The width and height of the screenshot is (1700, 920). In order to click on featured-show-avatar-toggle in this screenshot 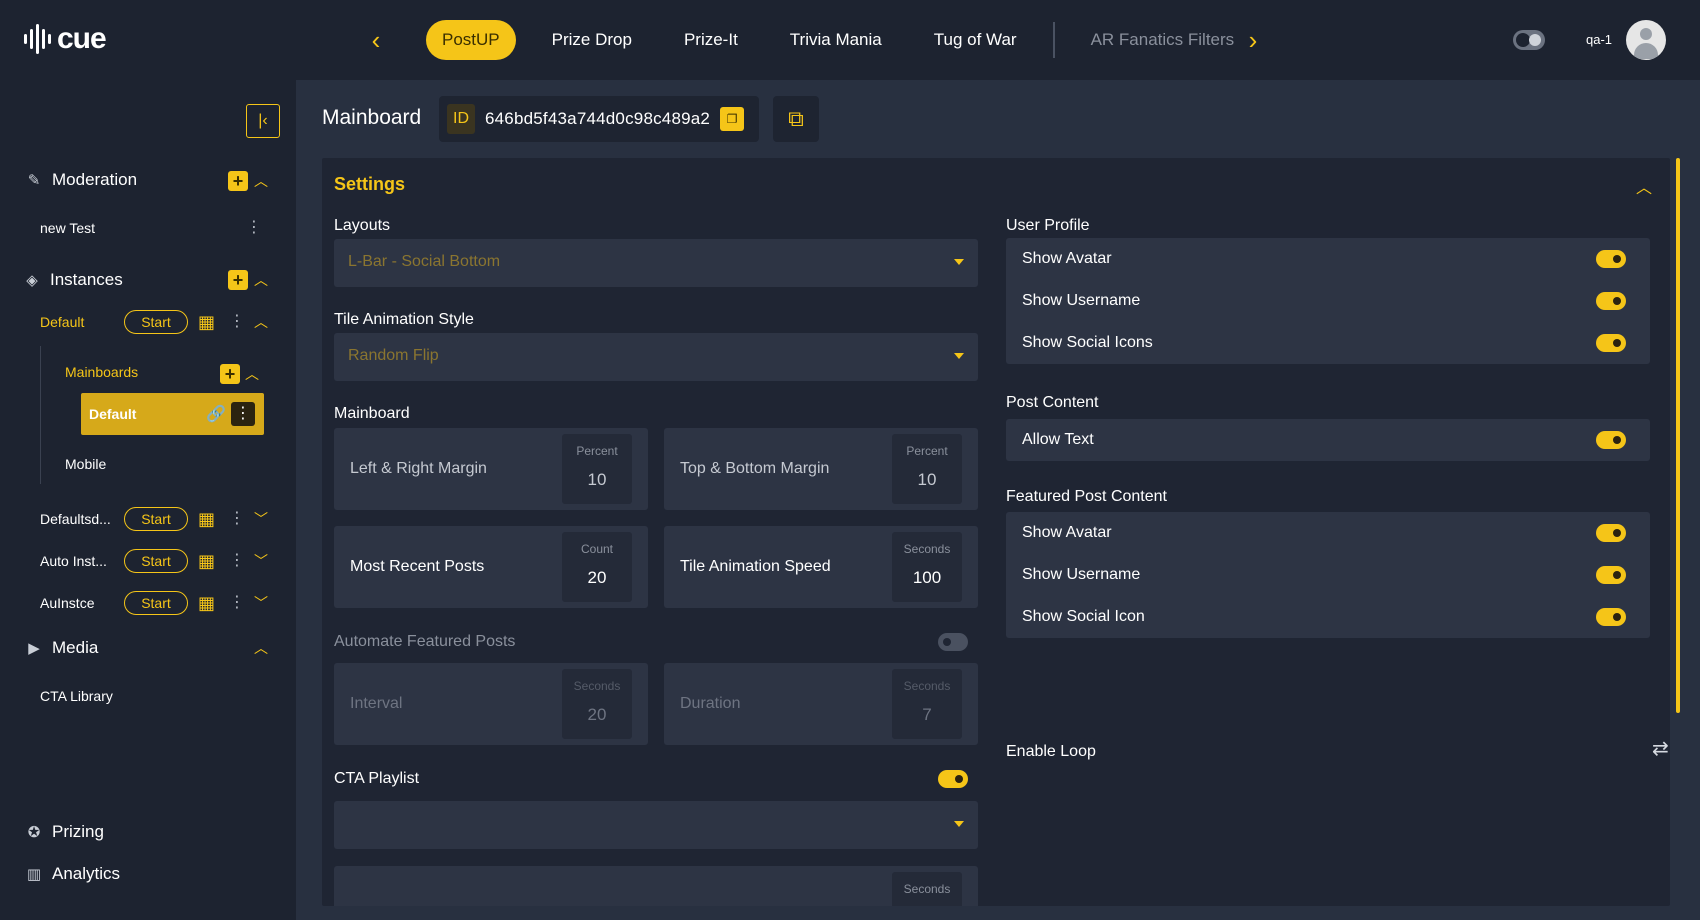, I will do `click(1611, 533)`.